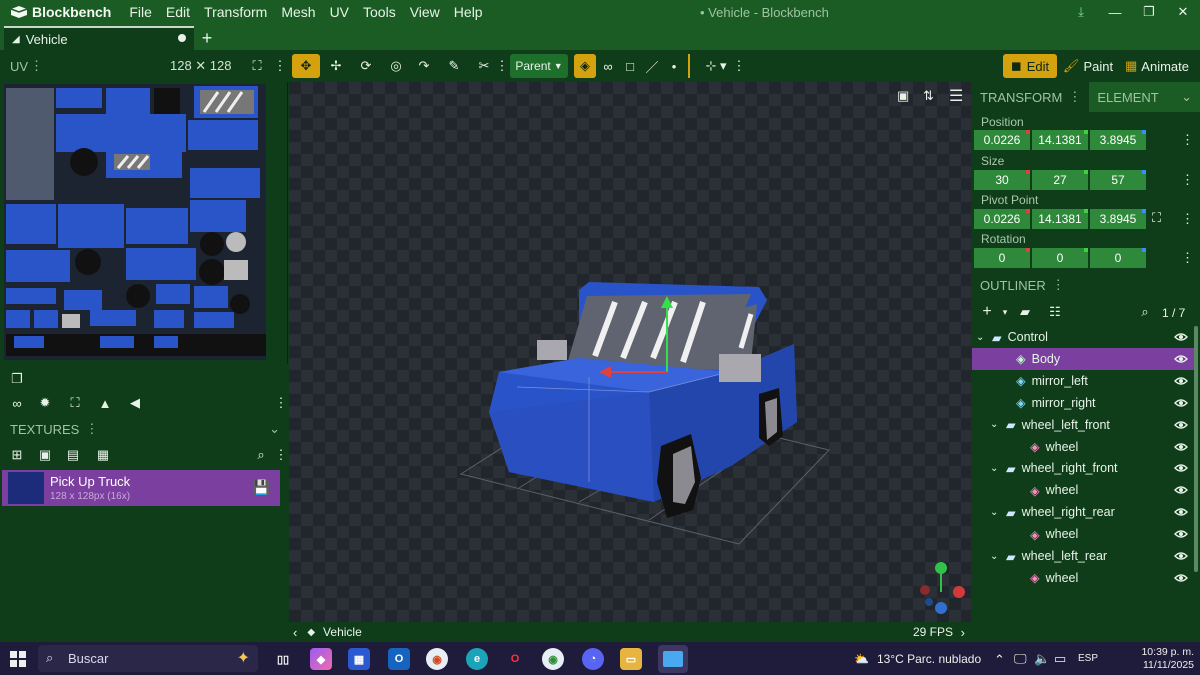 This screenshot has height=675, width=1200. Describe the element at coordinates (1145, 312) in the screenshot. I see `outliner-search-icon: ⌕` at that location.